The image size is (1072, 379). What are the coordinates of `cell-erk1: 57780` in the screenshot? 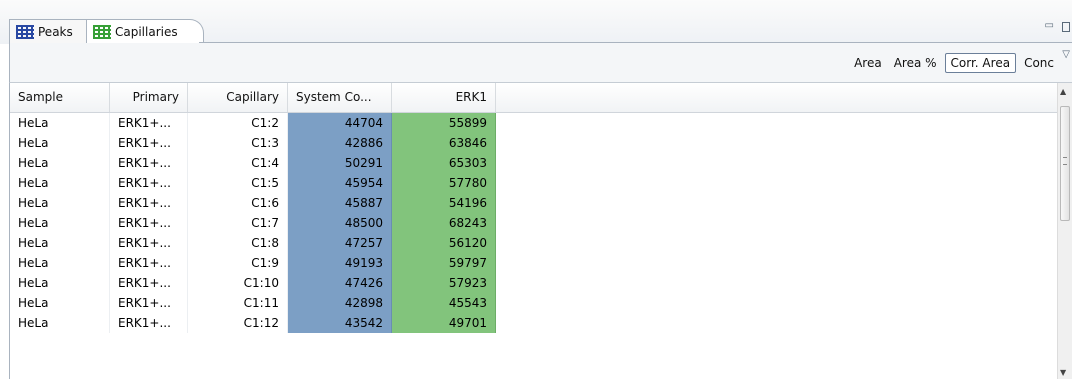 It's located at (444, 183).